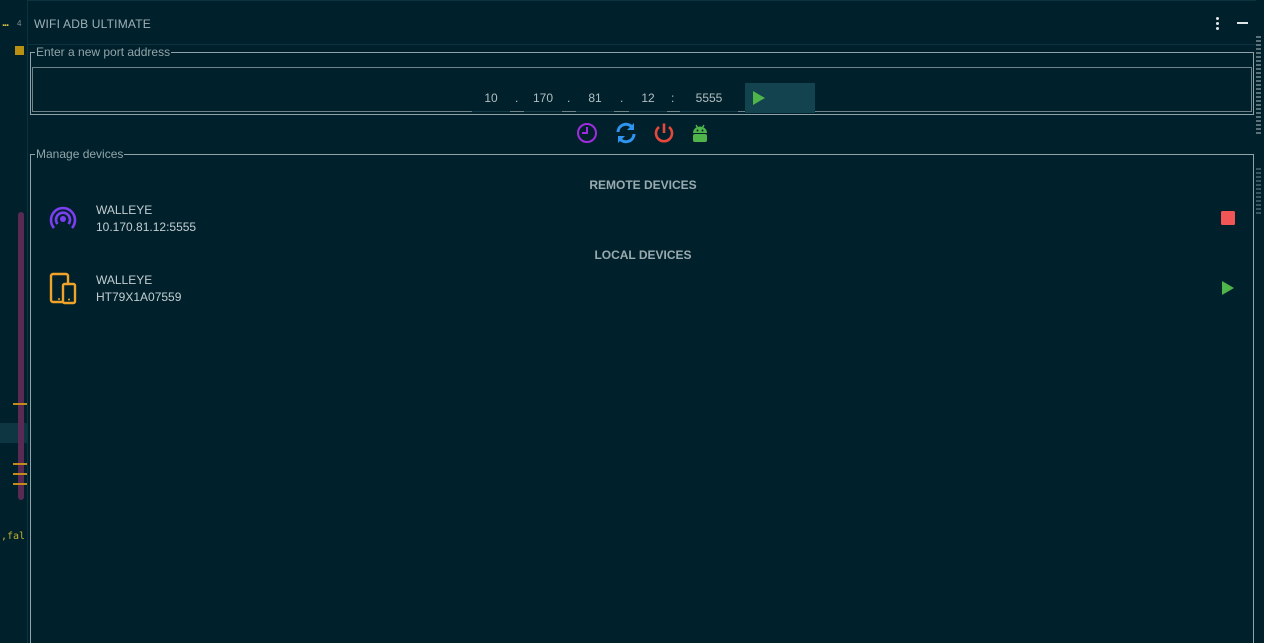  Describe the element at coordinates (587, 133) in the screenshot. I see `history-icon` at that location.